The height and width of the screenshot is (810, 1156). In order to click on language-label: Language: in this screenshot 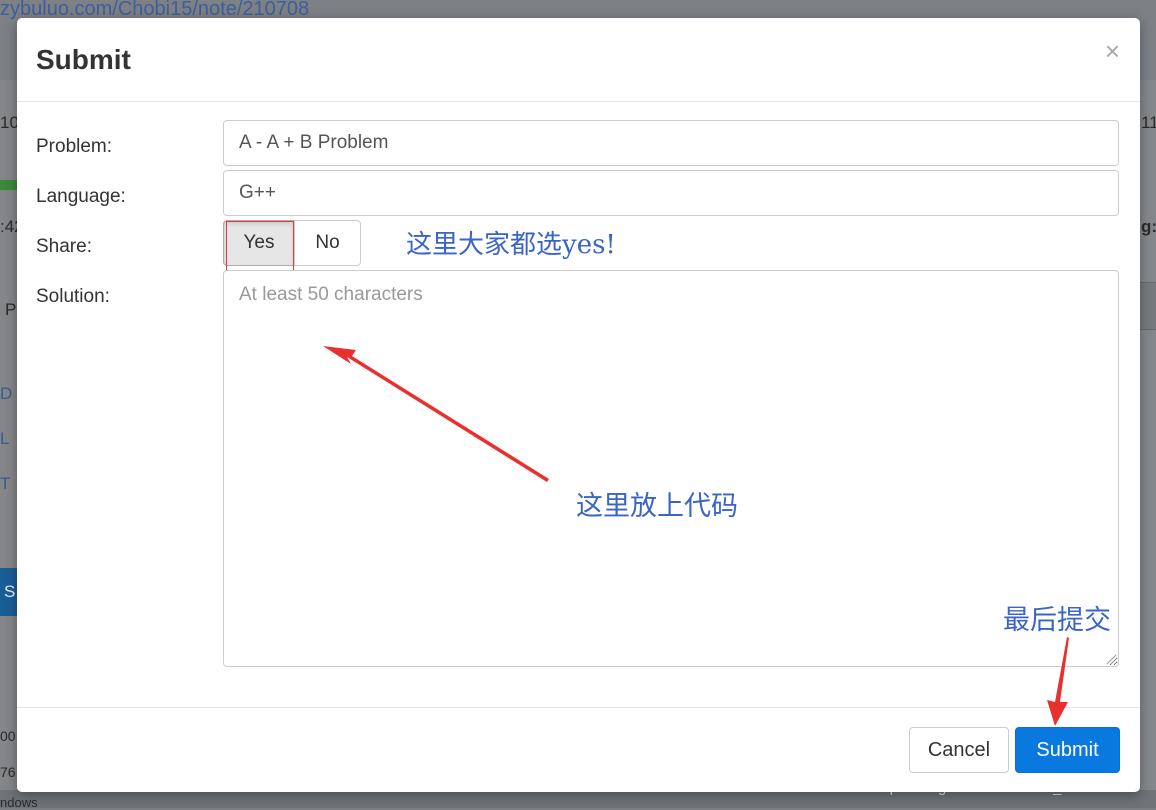, I will do `click(81, 196)`.